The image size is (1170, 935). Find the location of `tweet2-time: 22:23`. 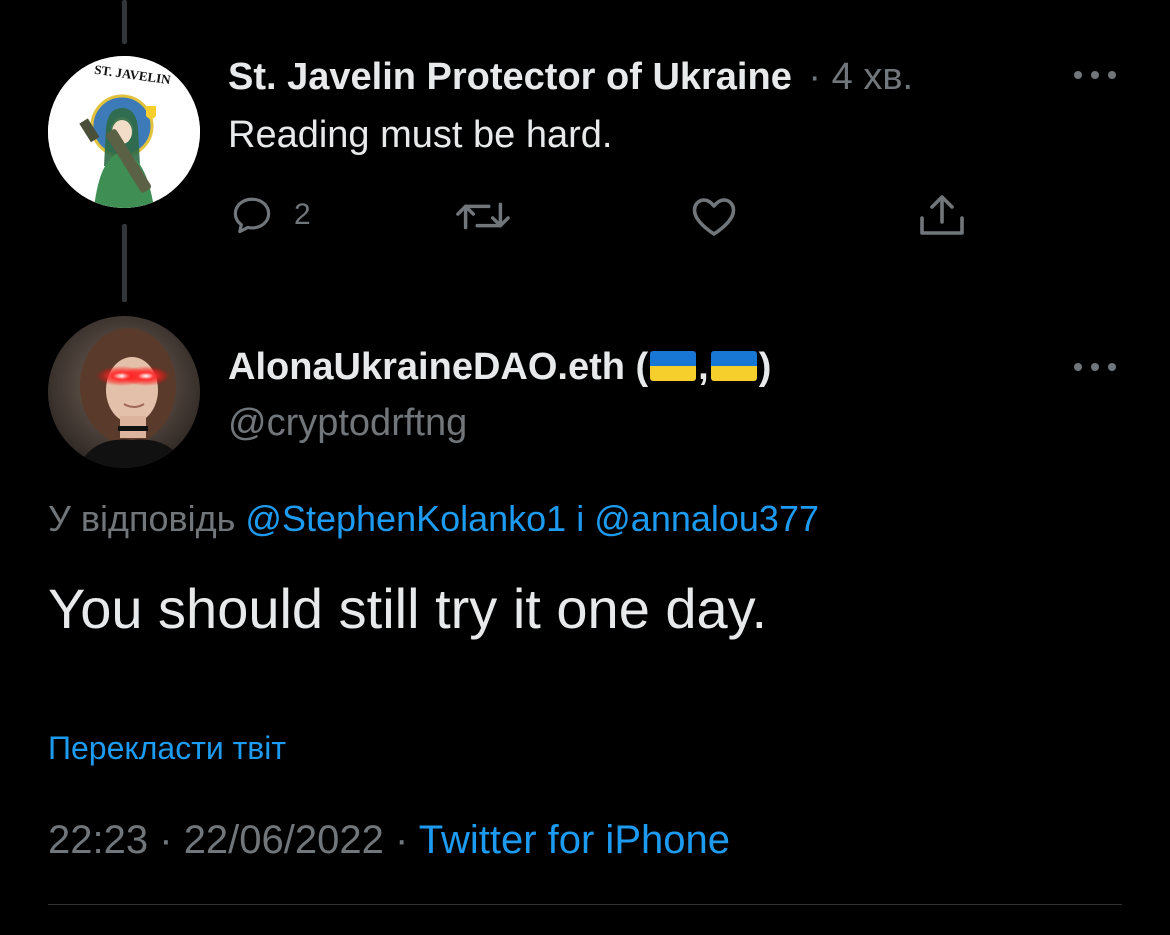

tweet2-time: 22:23 is located at coordinates (98, 840).